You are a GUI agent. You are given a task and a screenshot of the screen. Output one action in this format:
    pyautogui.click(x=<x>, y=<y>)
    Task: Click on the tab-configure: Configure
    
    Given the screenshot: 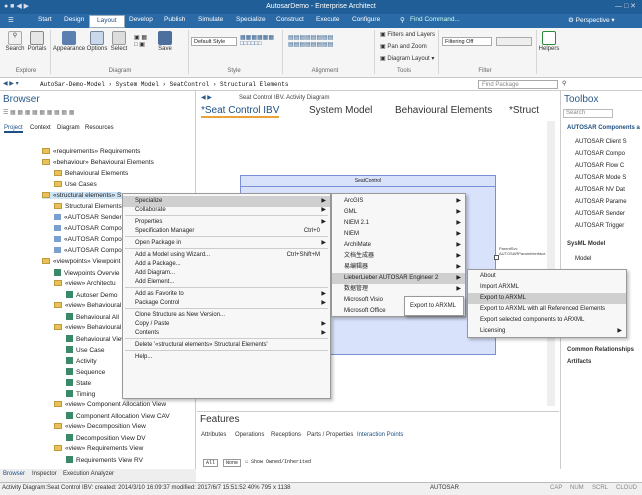 What is the action you would take?
    pyautogui.click(x=366, y=19)
    